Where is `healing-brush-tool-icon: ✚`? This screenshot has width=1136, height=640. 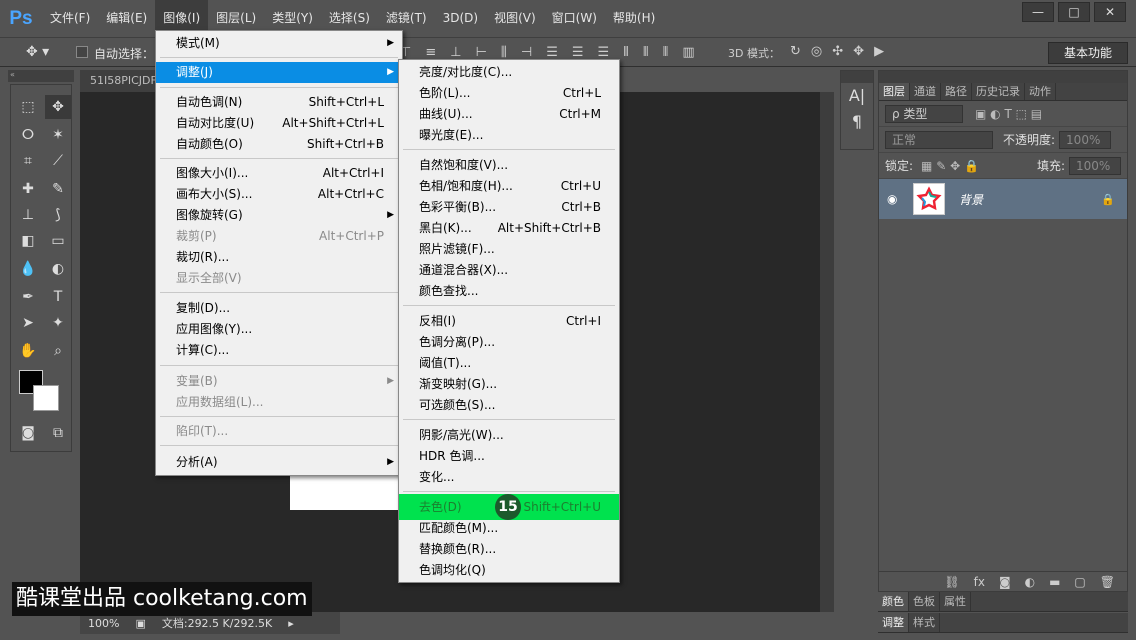 healing-brush-tool-icon: ✚ is located at coordinates (28, 189).